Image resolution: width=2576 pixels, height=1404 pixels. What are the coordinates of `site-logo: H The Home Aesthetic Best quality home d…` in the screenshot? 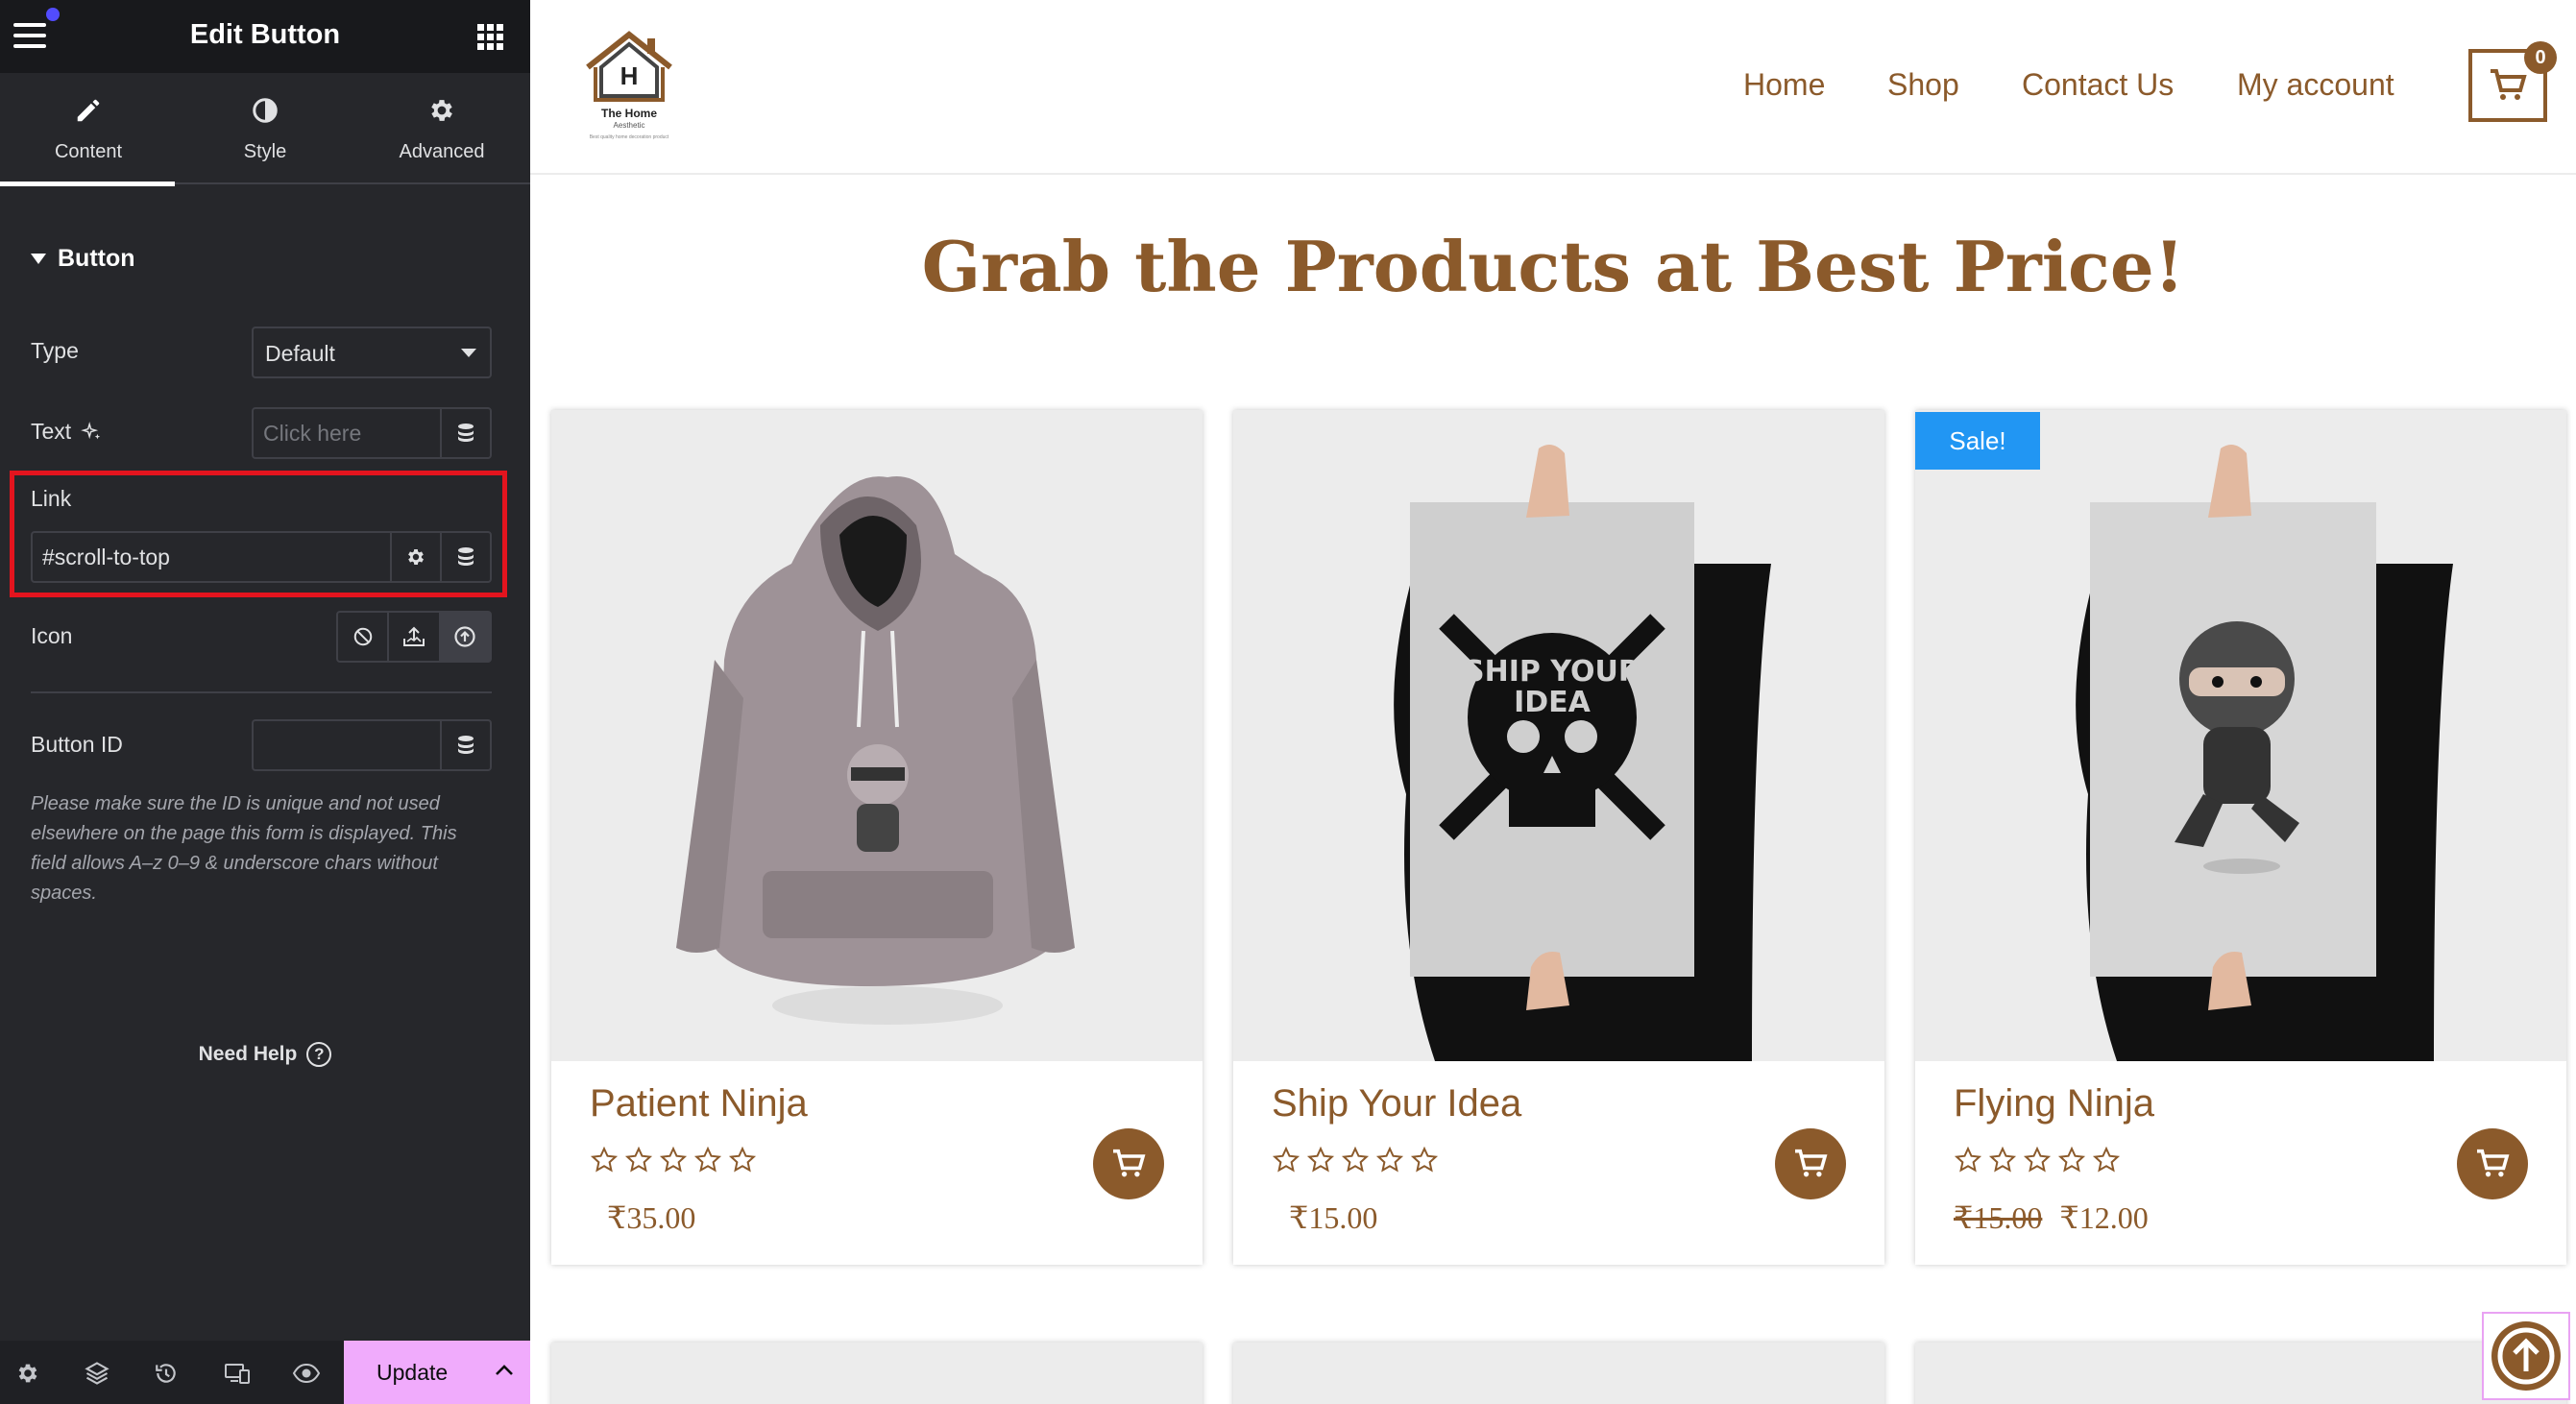 It's located at (629, 86).